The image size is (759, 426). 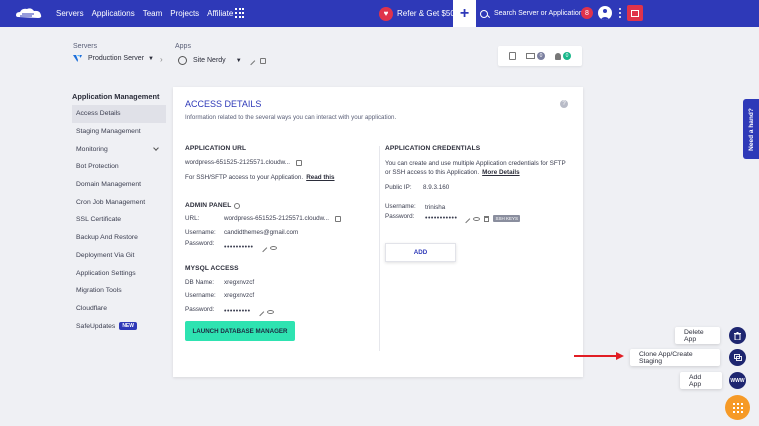 I want to click on servers-count, so click(x=512, y=56).